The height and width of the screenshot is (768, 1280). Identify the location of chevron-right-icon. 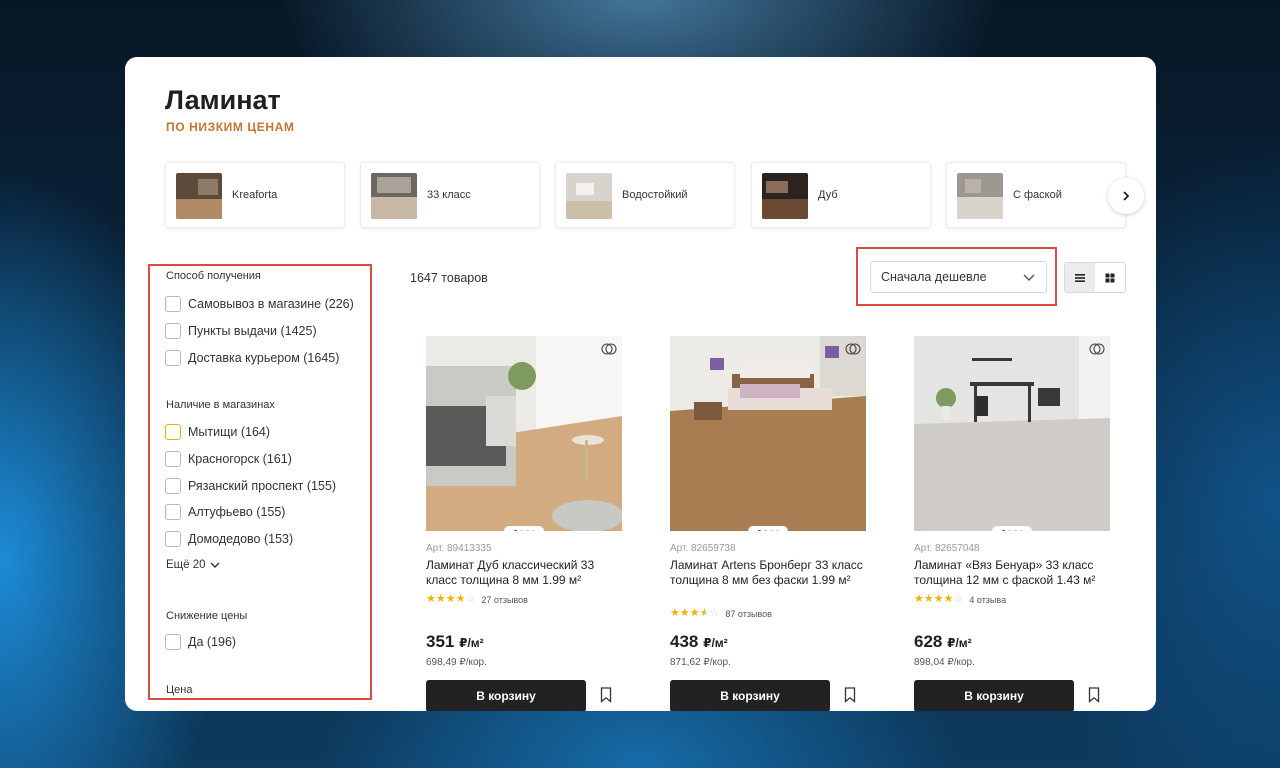
(1126, 196).